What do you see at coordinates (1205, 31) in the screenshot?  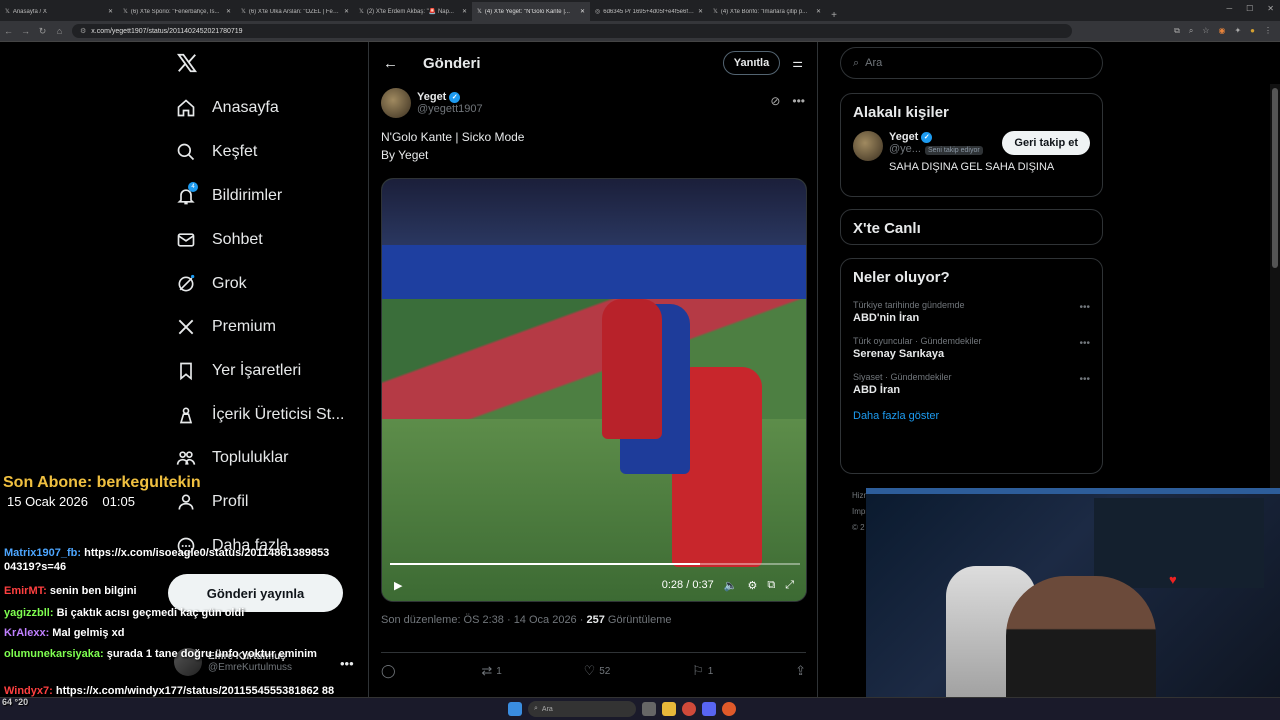 I see `star-icon: ☆` at bounding box center [1205, 31].